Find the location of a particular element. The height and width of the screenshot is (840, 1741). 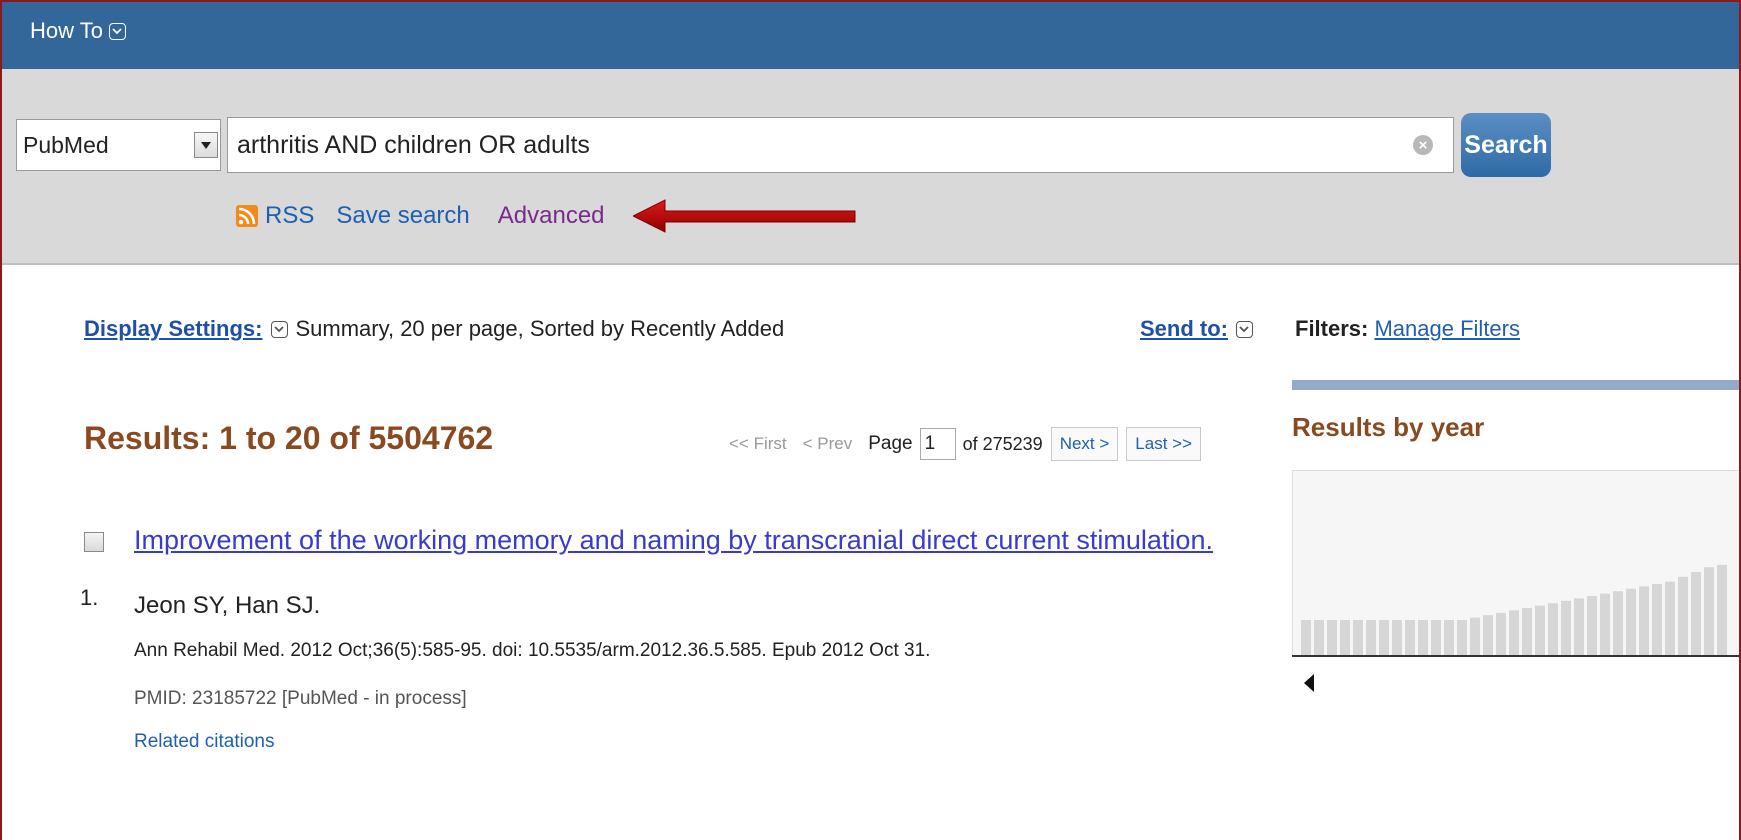

year-bars is located at coordinates (1514, 610).